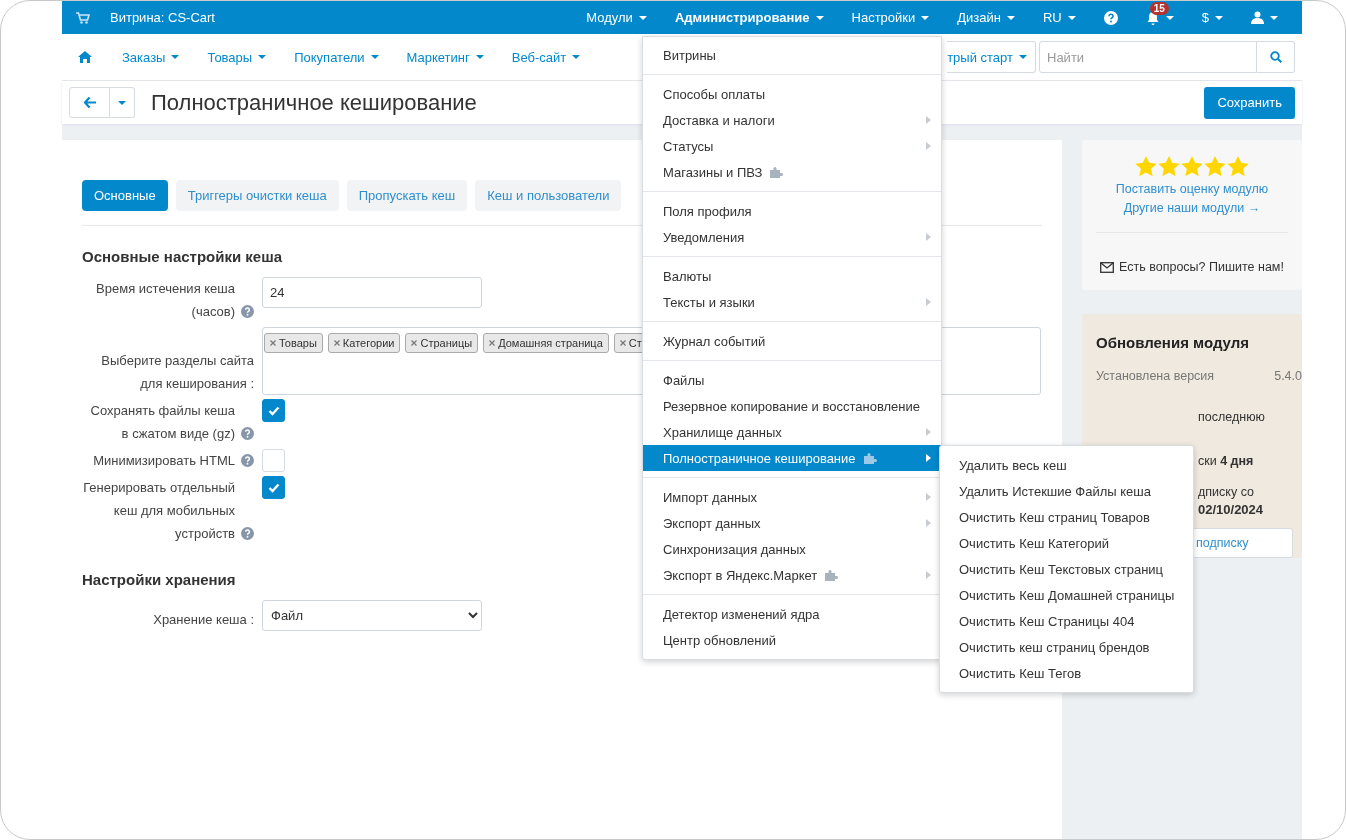 This screenshot has height=840, width=1346. I want to click on selected-tag: Страницы, so click(442, 343).